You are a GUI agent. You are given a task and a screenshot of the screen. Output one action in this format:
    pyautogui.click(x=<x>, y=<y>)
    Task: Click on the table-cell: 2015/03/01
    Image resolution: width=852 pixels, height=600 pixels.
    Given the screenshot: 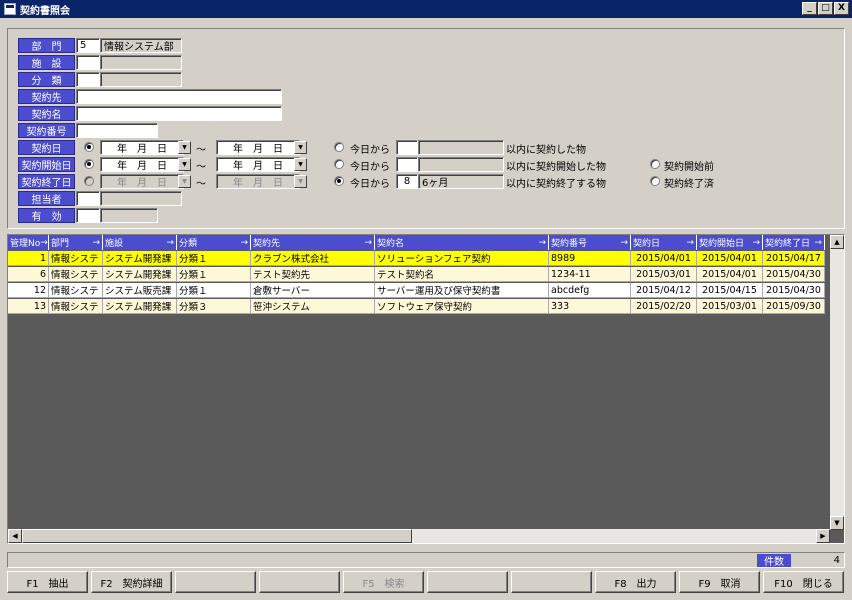 What is the action you would take?
    pyautogui.click(x=664, y=274)
    